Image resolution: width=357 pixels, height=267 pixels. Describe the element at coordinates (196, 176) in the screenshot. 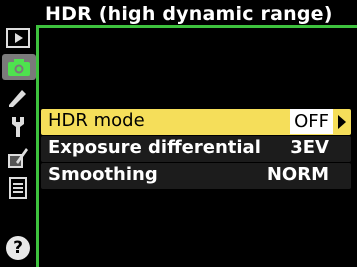

I see `menu-item-smoothing: Smoothing NORM` at that location.